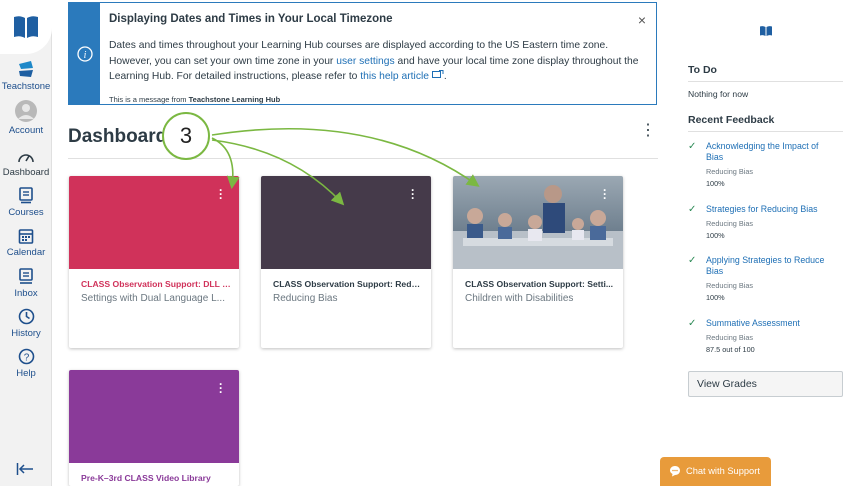  What do you see at coordinates (771, 152) in the screenshot?
I see `feedback-title: Acknowledging the Impact of Bias` at bounding box center [771, 152].